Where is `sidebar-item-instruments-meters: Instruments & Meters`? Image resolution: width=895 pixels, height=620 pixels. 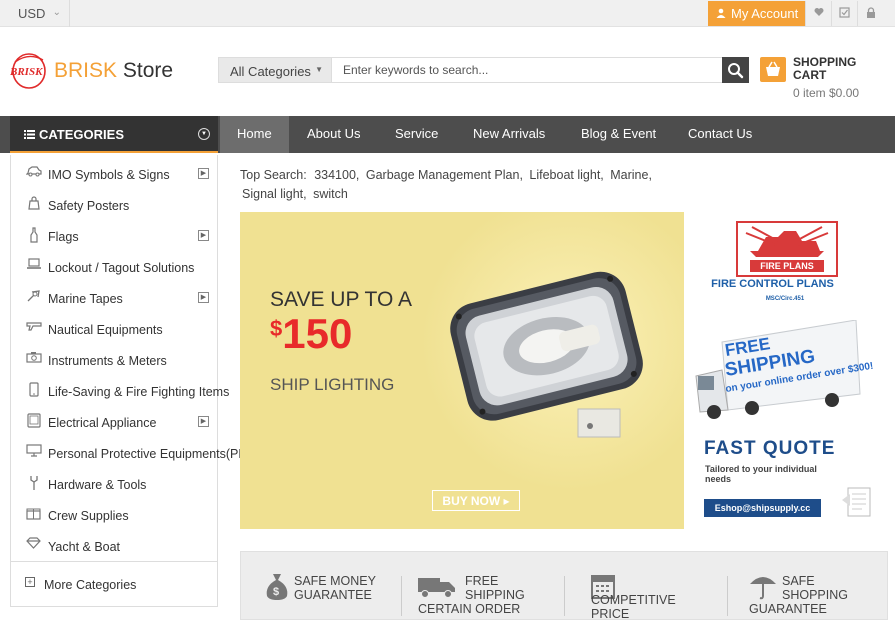 sidebar-item-instruments-meters: Instruments & Meters is located at coordinates (114, 359).